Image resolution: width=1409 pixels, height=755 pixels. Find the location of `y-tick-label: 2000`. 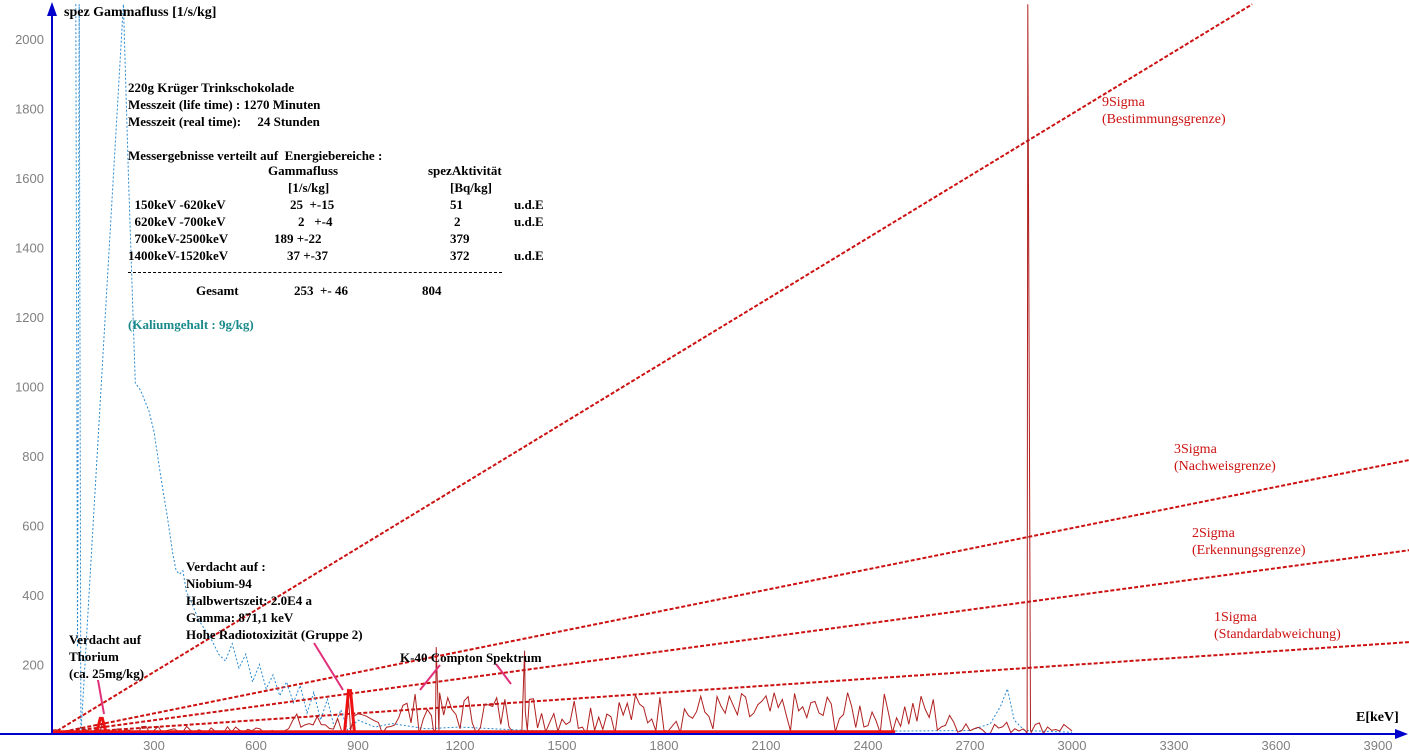

y-tick-label: 2000 is located at coordinates (29, 39).